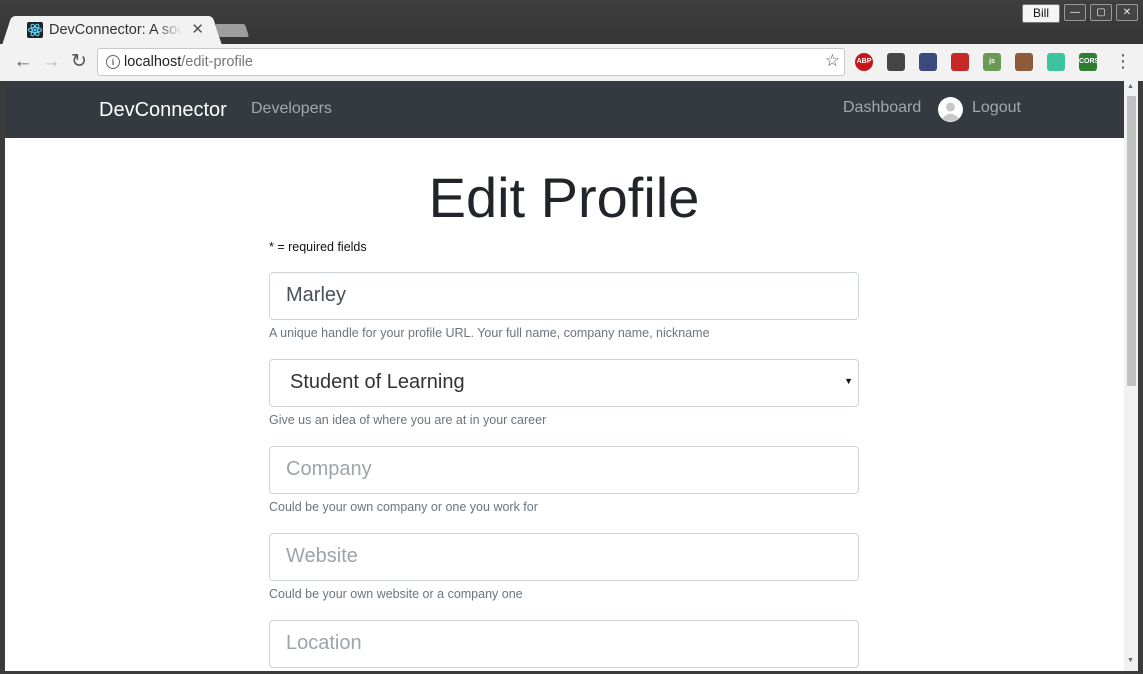  What do you see at coordinates (960, 62) in the screenshot?
I see `redux-devtools-icon` at bounding box center [960, 62].